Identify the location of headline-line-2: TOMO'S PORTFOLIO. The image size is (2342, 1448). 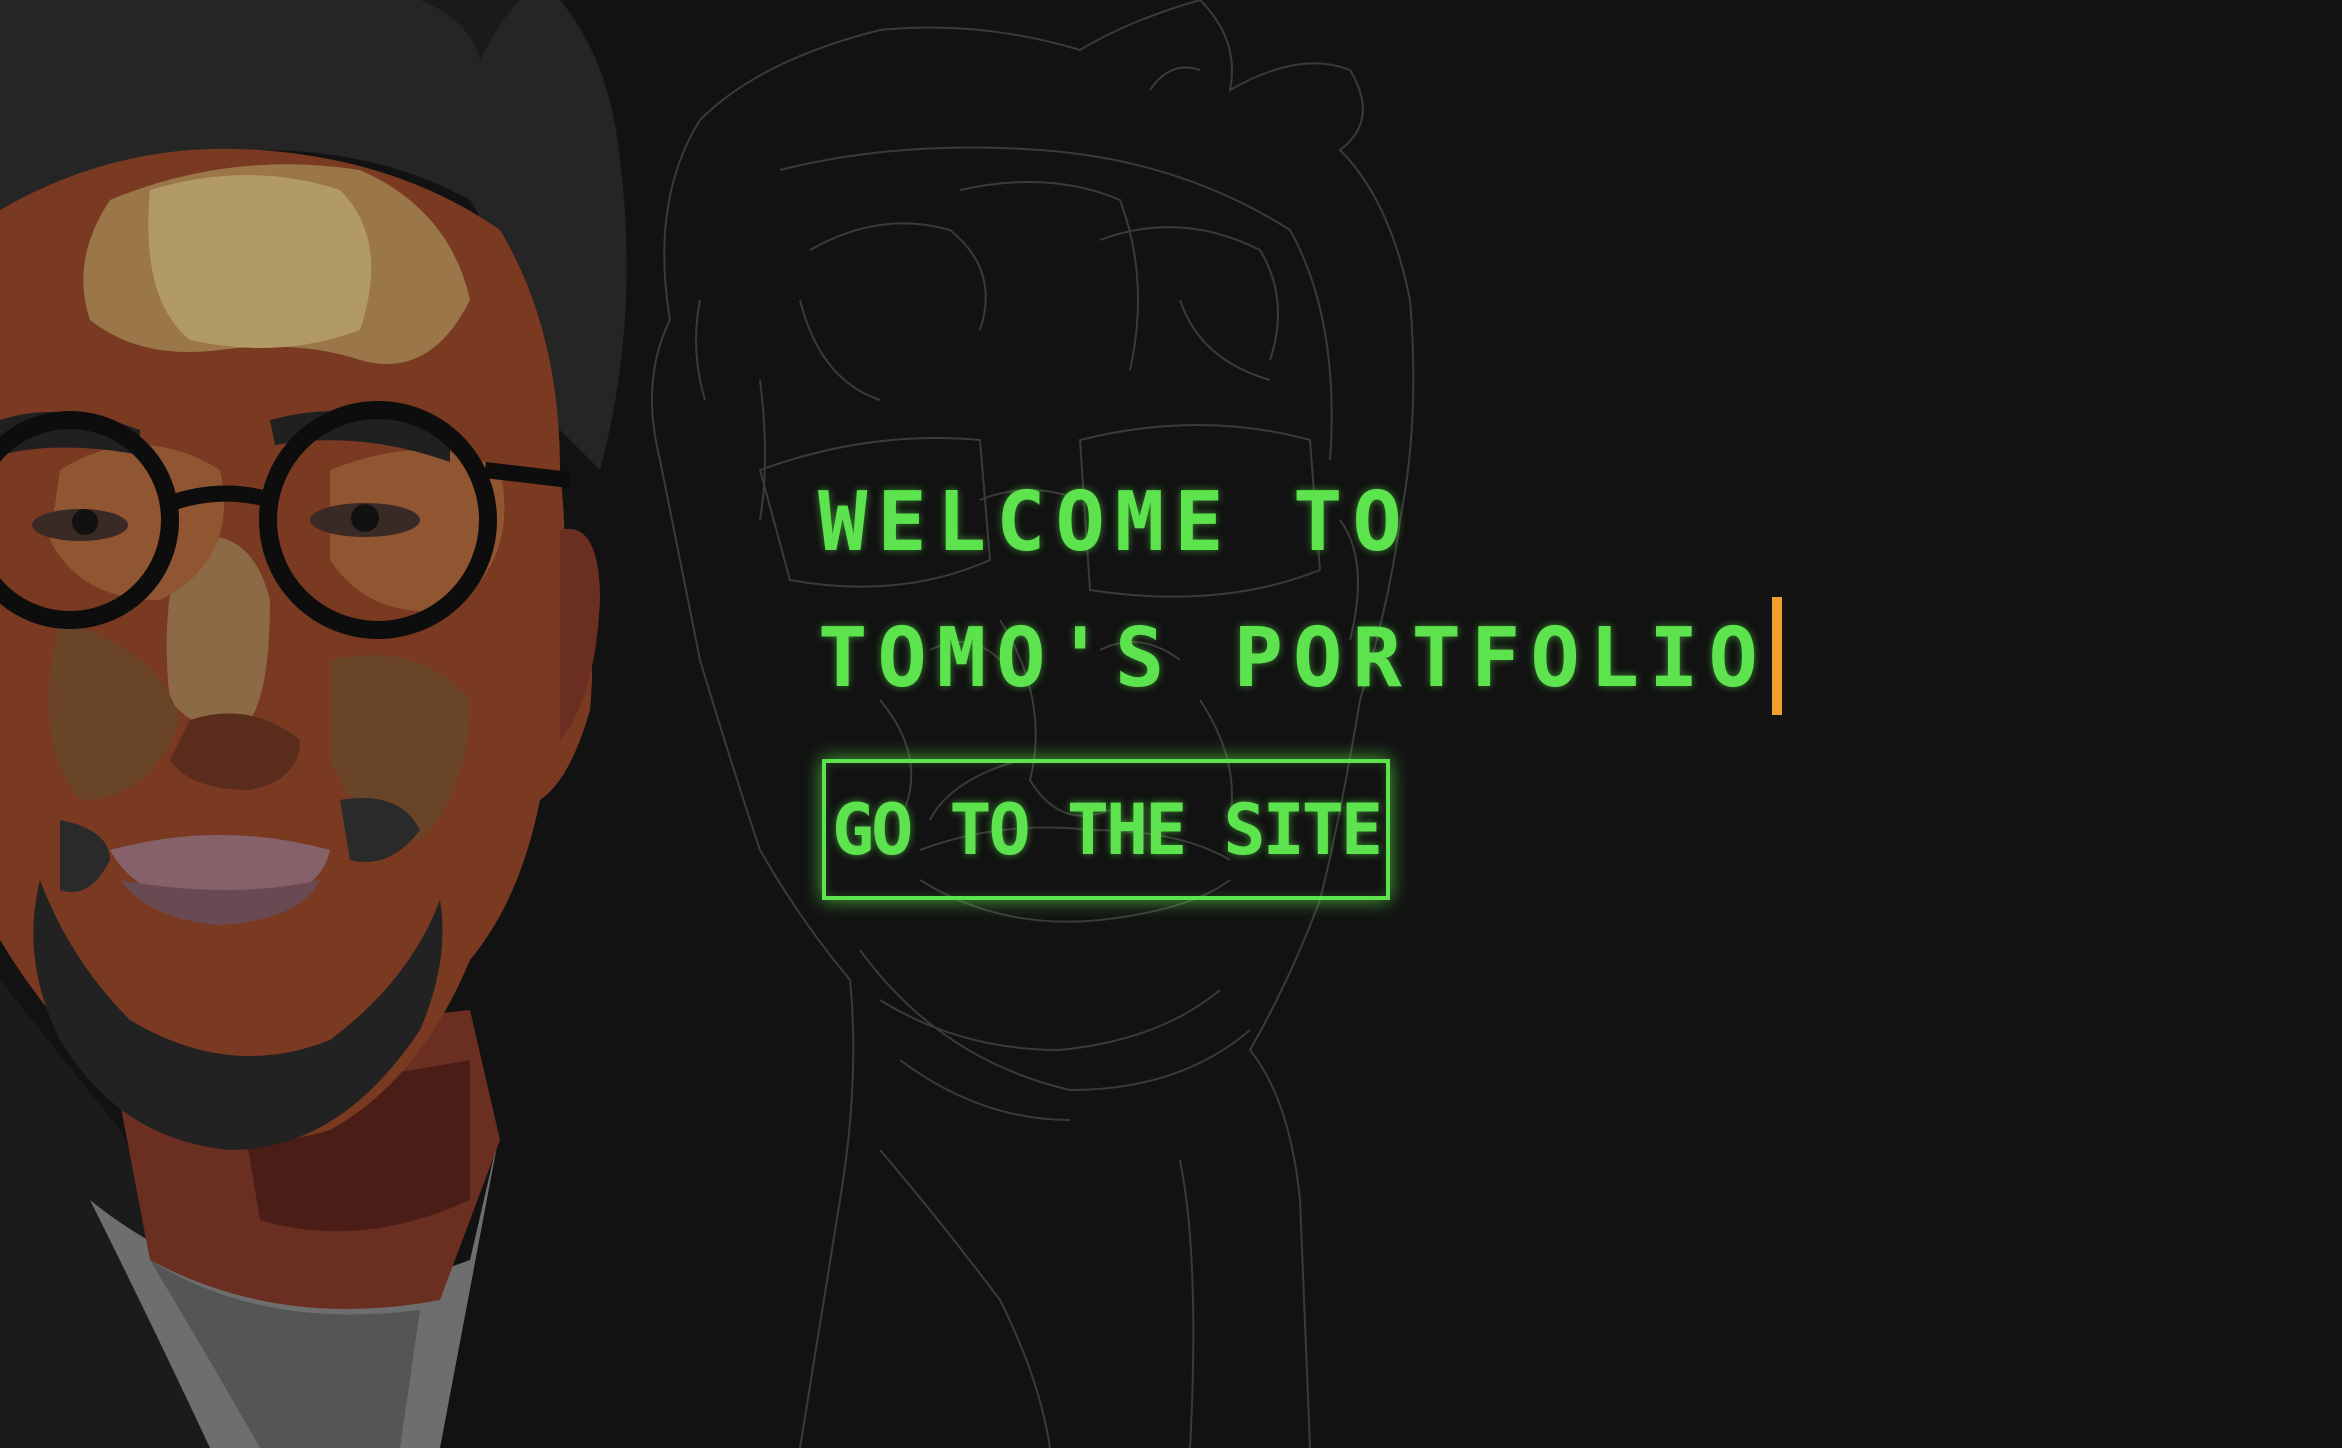
(1293, 658).